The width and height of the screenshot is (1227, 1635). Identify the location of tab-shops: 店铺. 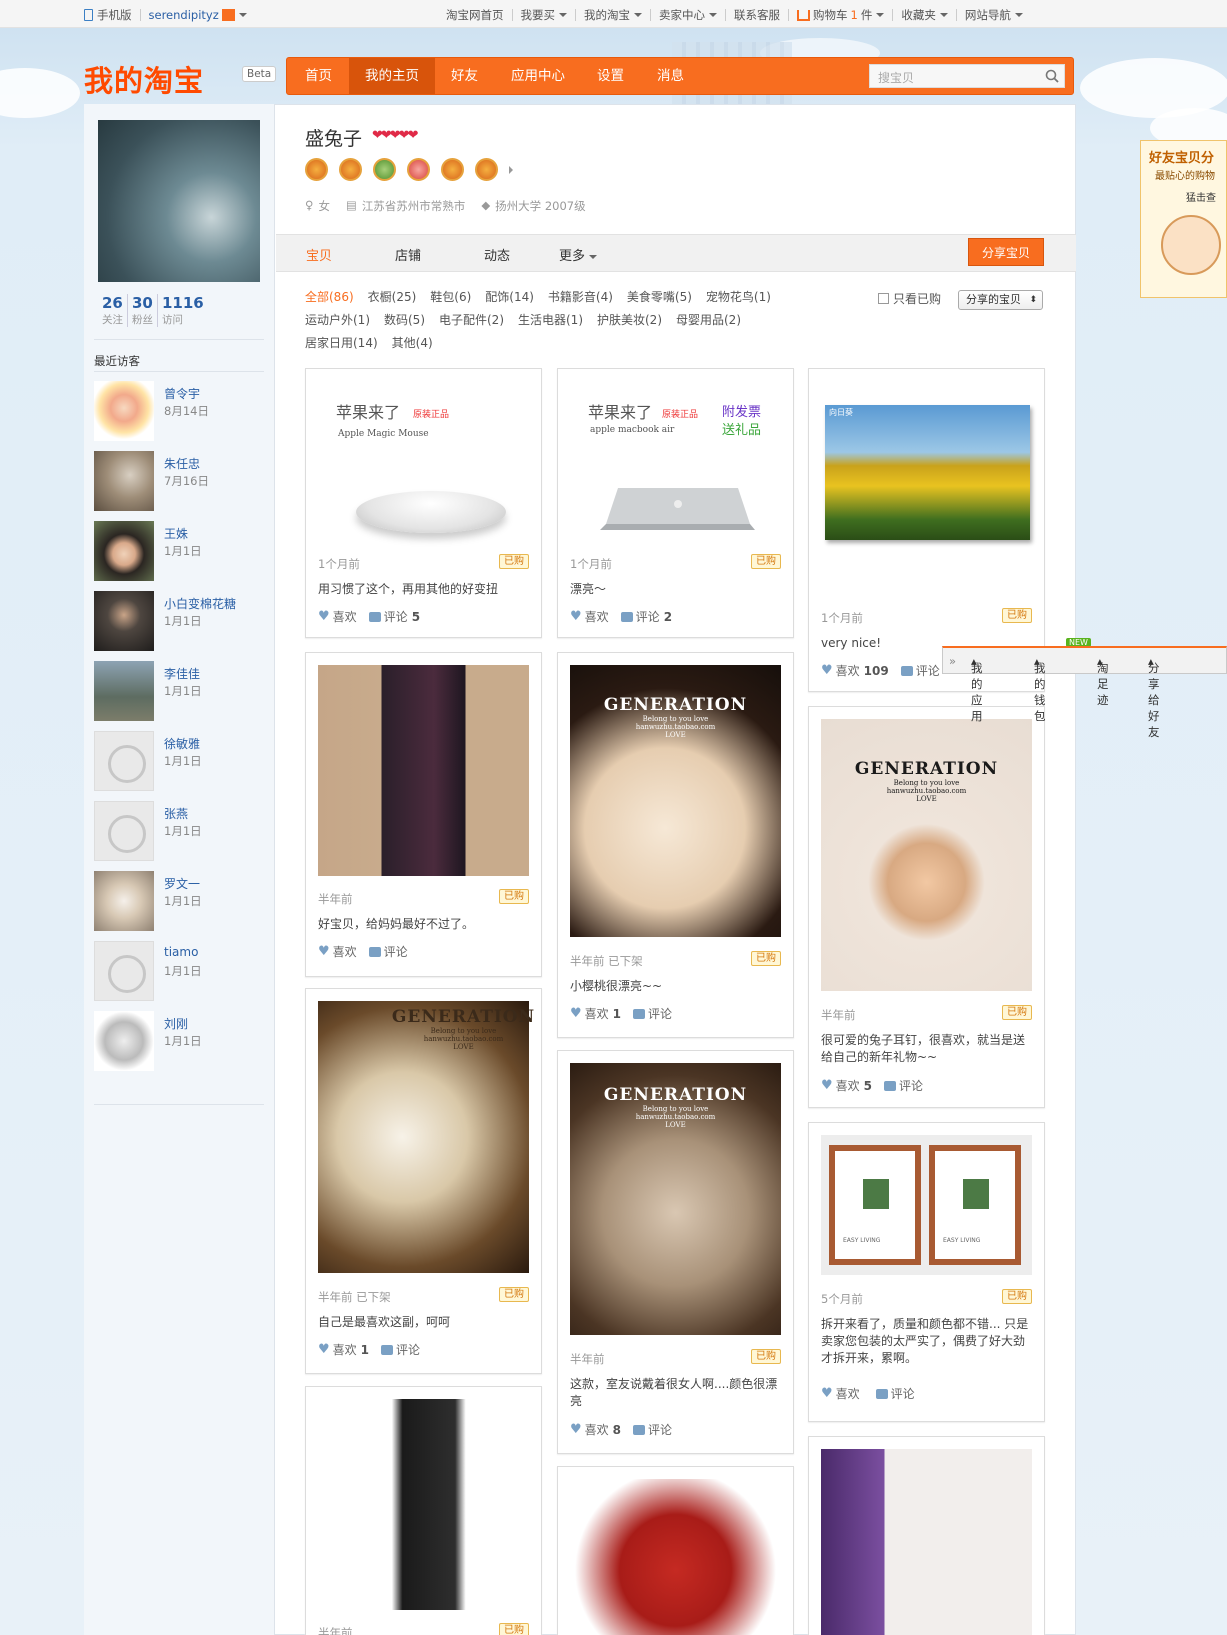
(408, 254).